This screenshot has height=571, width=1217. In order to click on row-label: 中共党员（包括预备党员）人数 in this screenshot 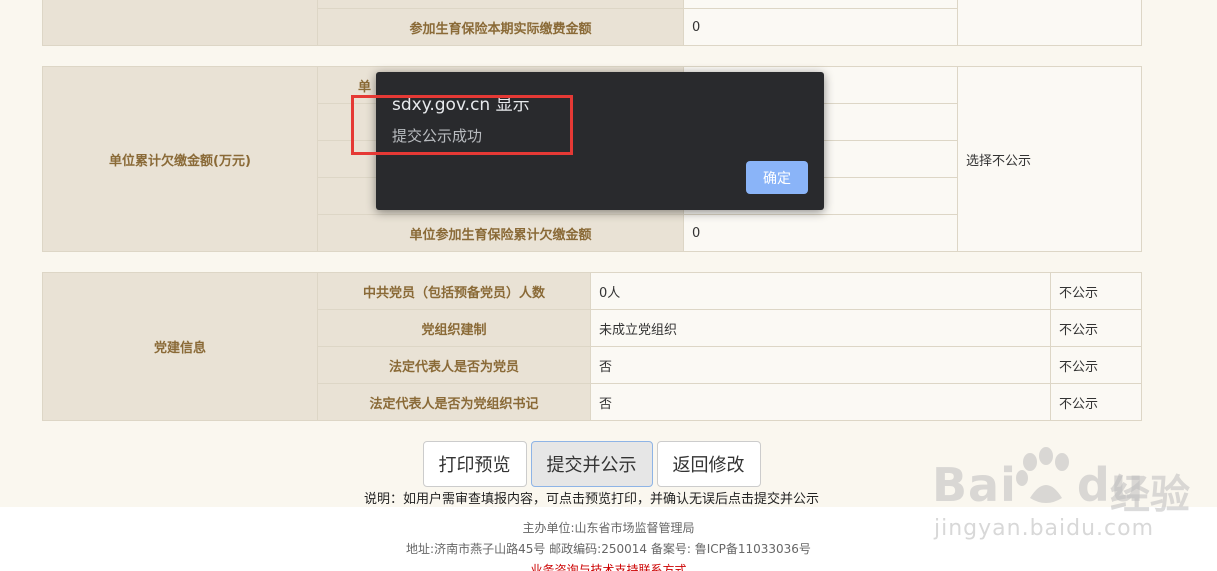, I will do `click(454, 291)`.